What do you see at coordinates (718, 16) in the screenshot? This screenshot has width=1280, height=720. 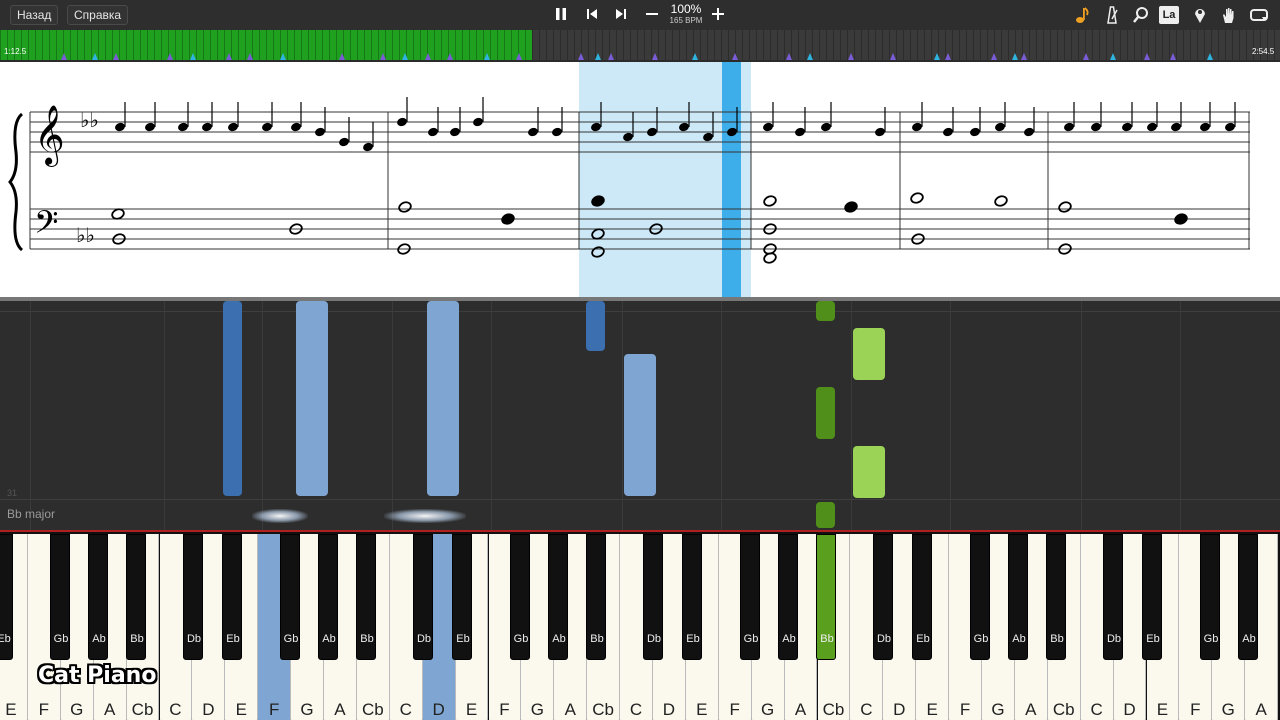 I see `plus-icon` at bounding box center [718, 16].